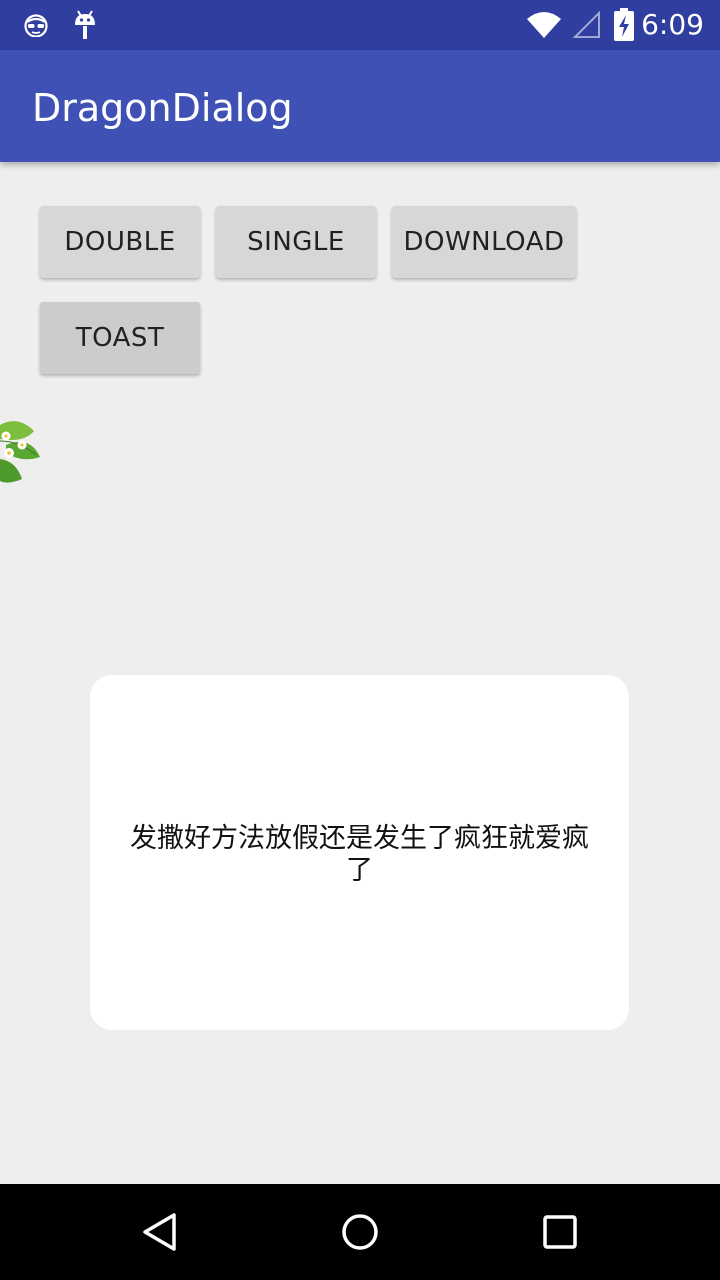  I want to click on app-bar: DragonDialog, so click(360, 106).